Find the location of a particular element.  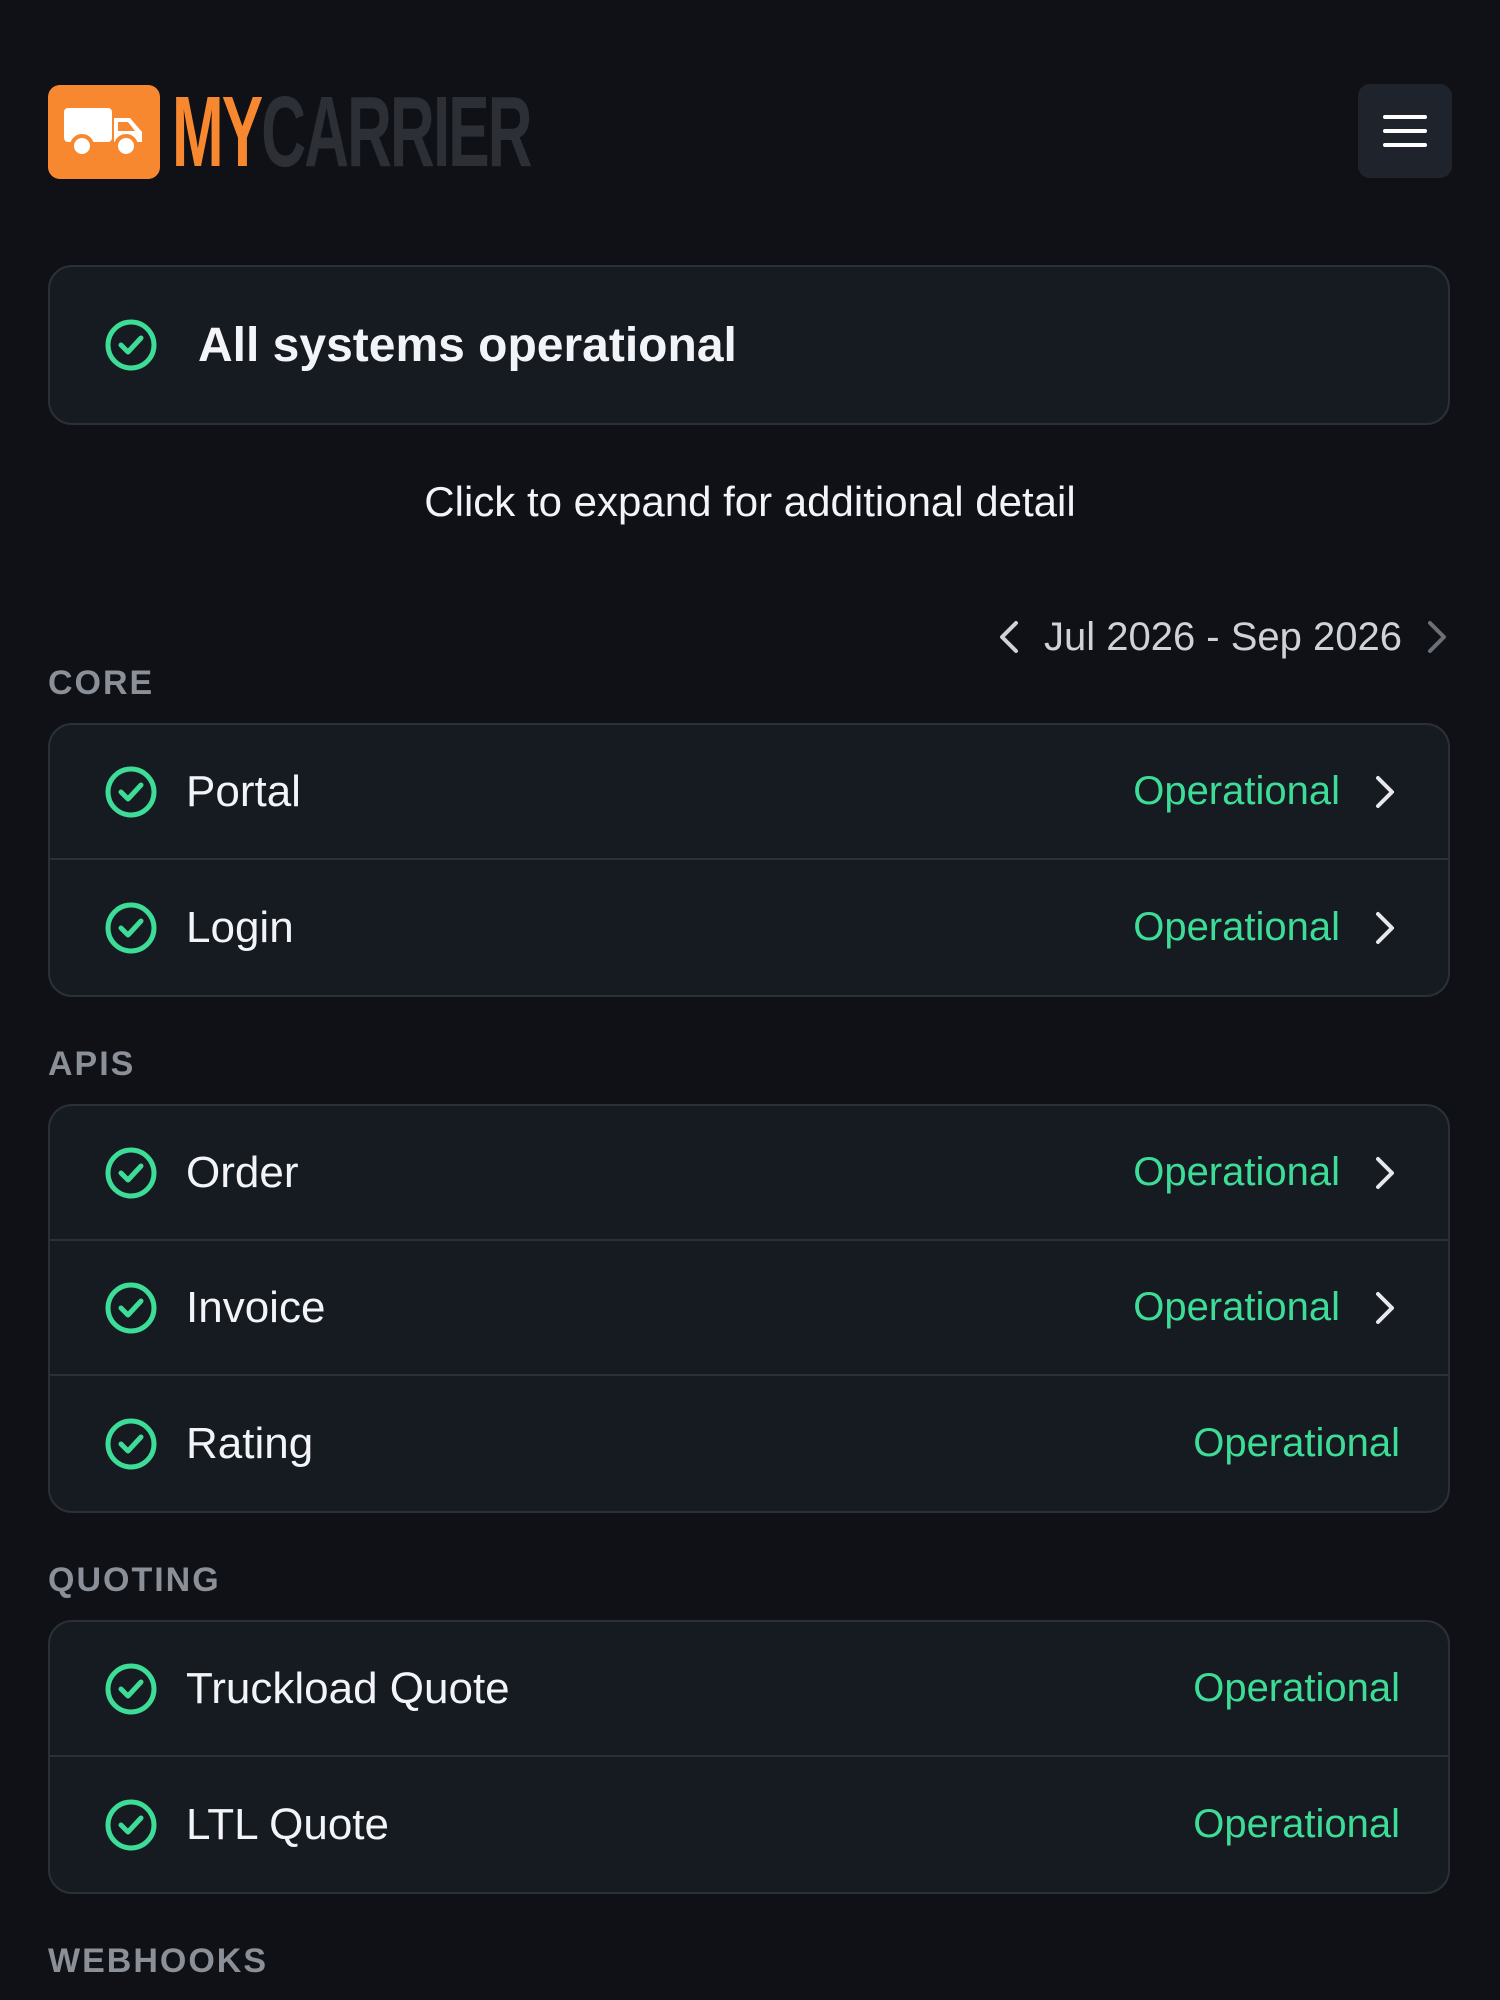

chevron-left-icon is located at coordinates (1009, 637).